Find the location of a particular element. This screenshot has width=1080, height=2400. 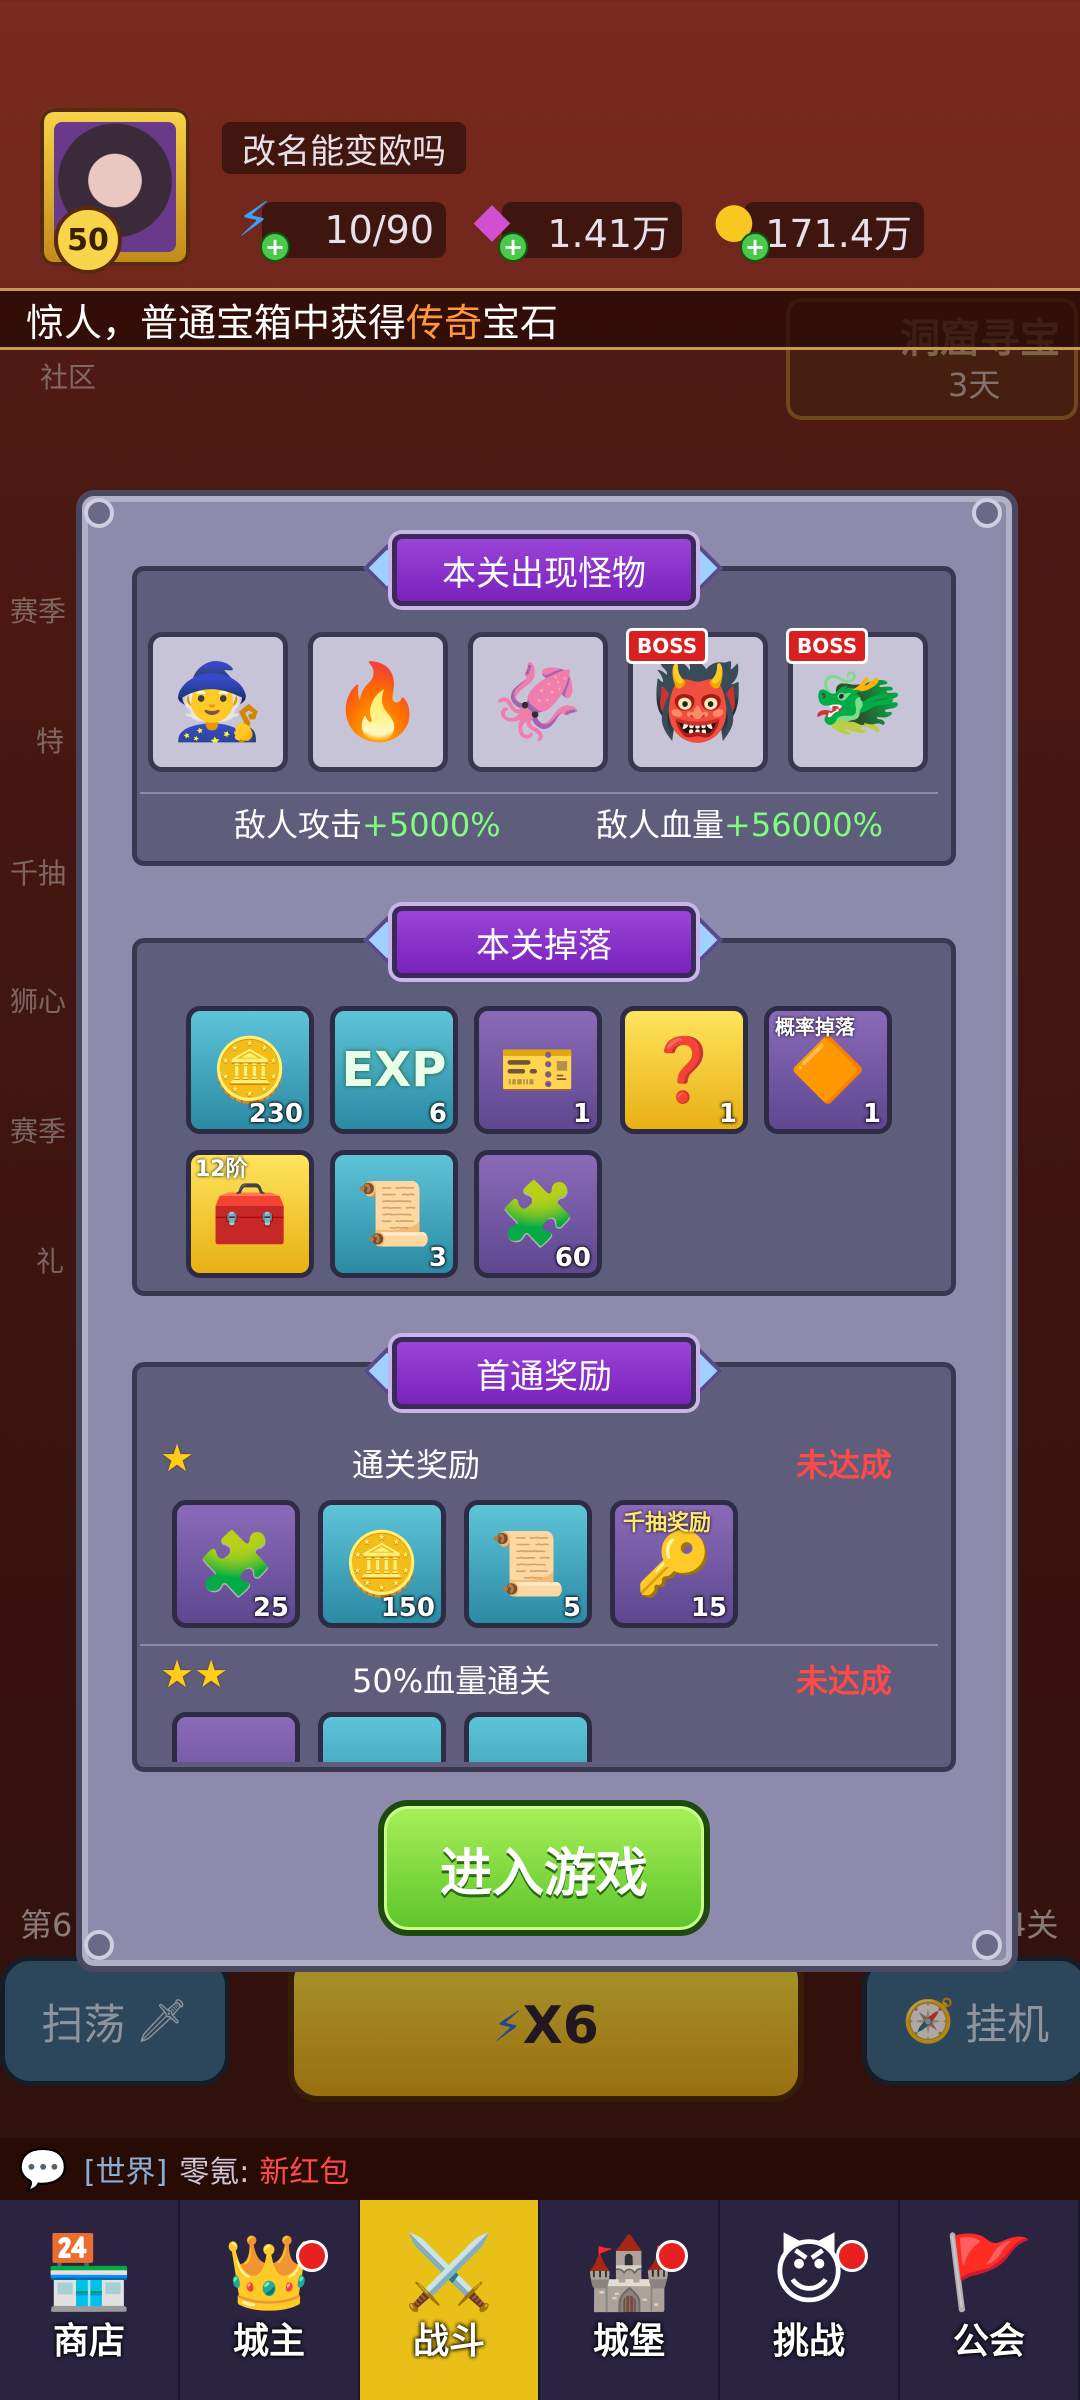

enemy-attack-value: +5000% is located at coordinates (431, 825).